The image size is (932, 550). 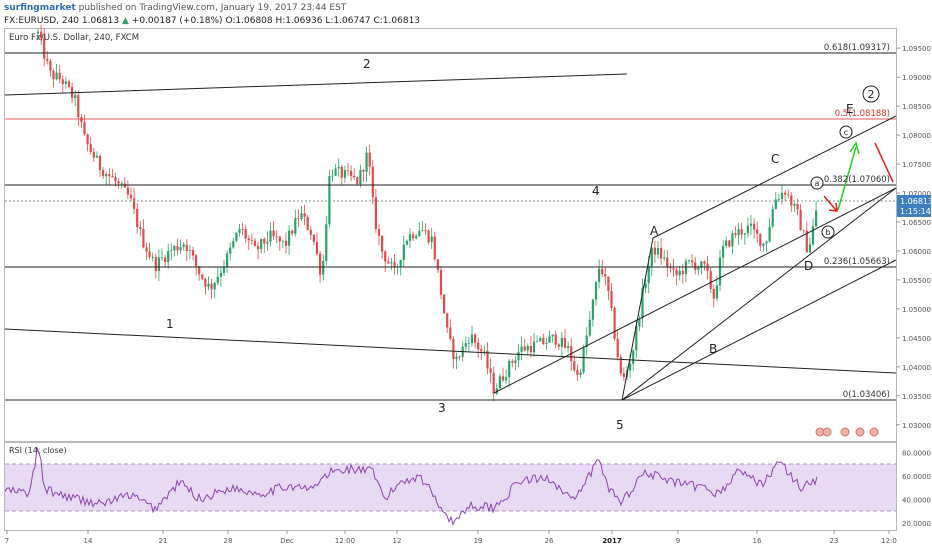 What do you see at coordinates (862, 114) in the screenshot?
I see `fib-label-50: 0.5(1.08188)` at bounding box center [862, 114].